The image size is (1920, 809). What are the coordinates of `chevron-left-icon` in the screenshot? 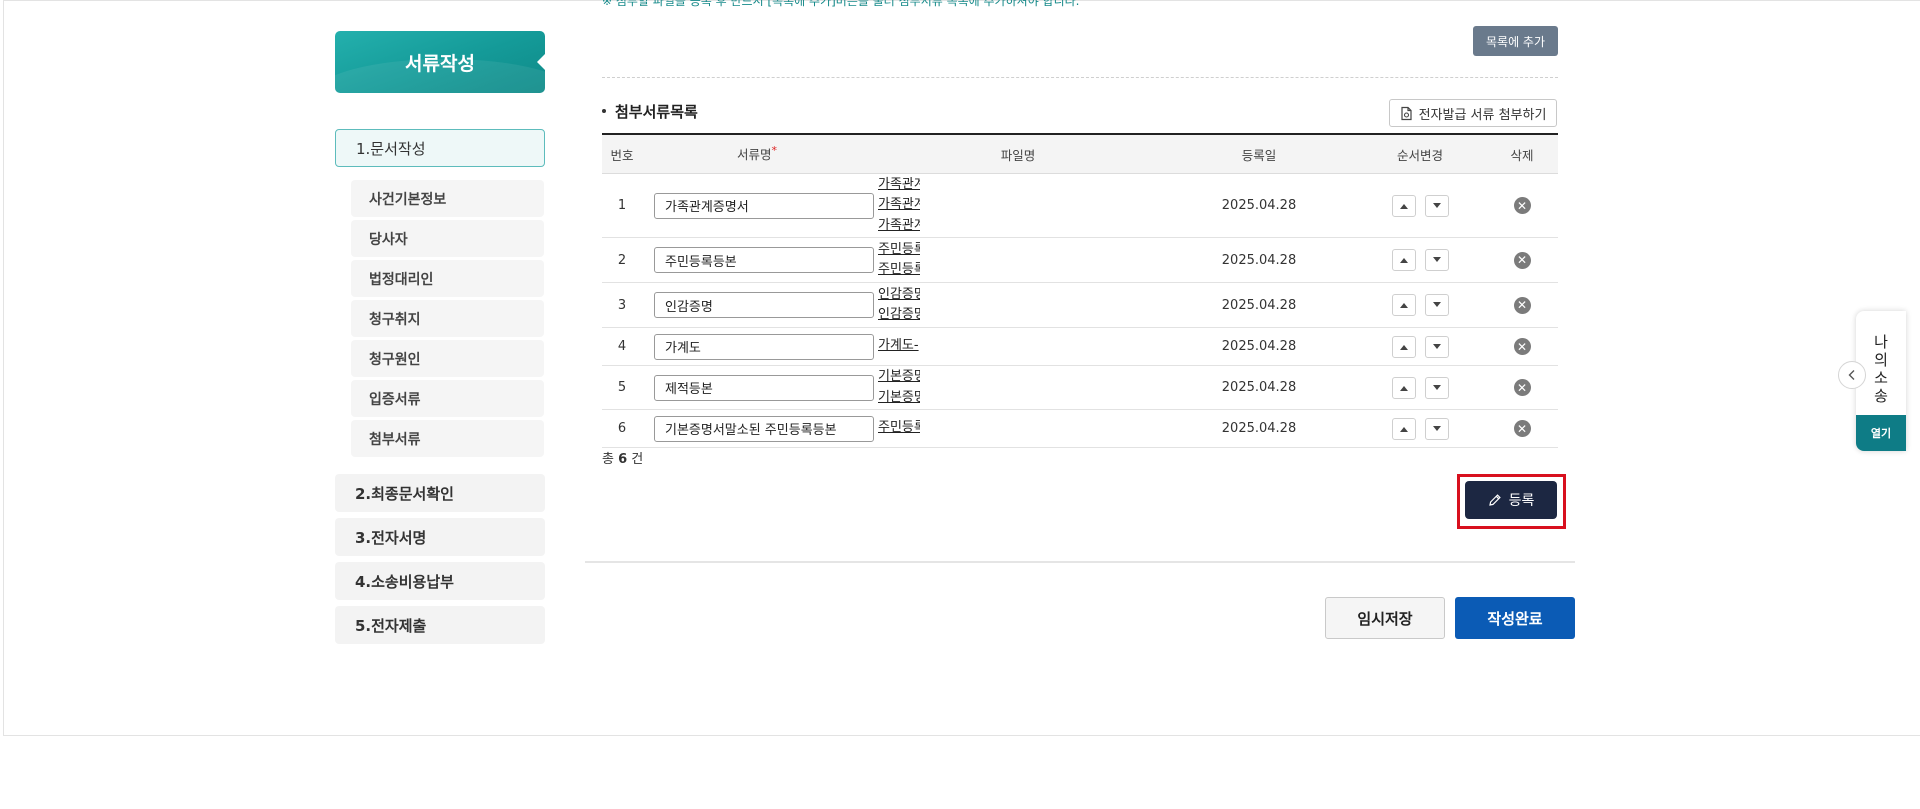 It's located at (1851, 375).